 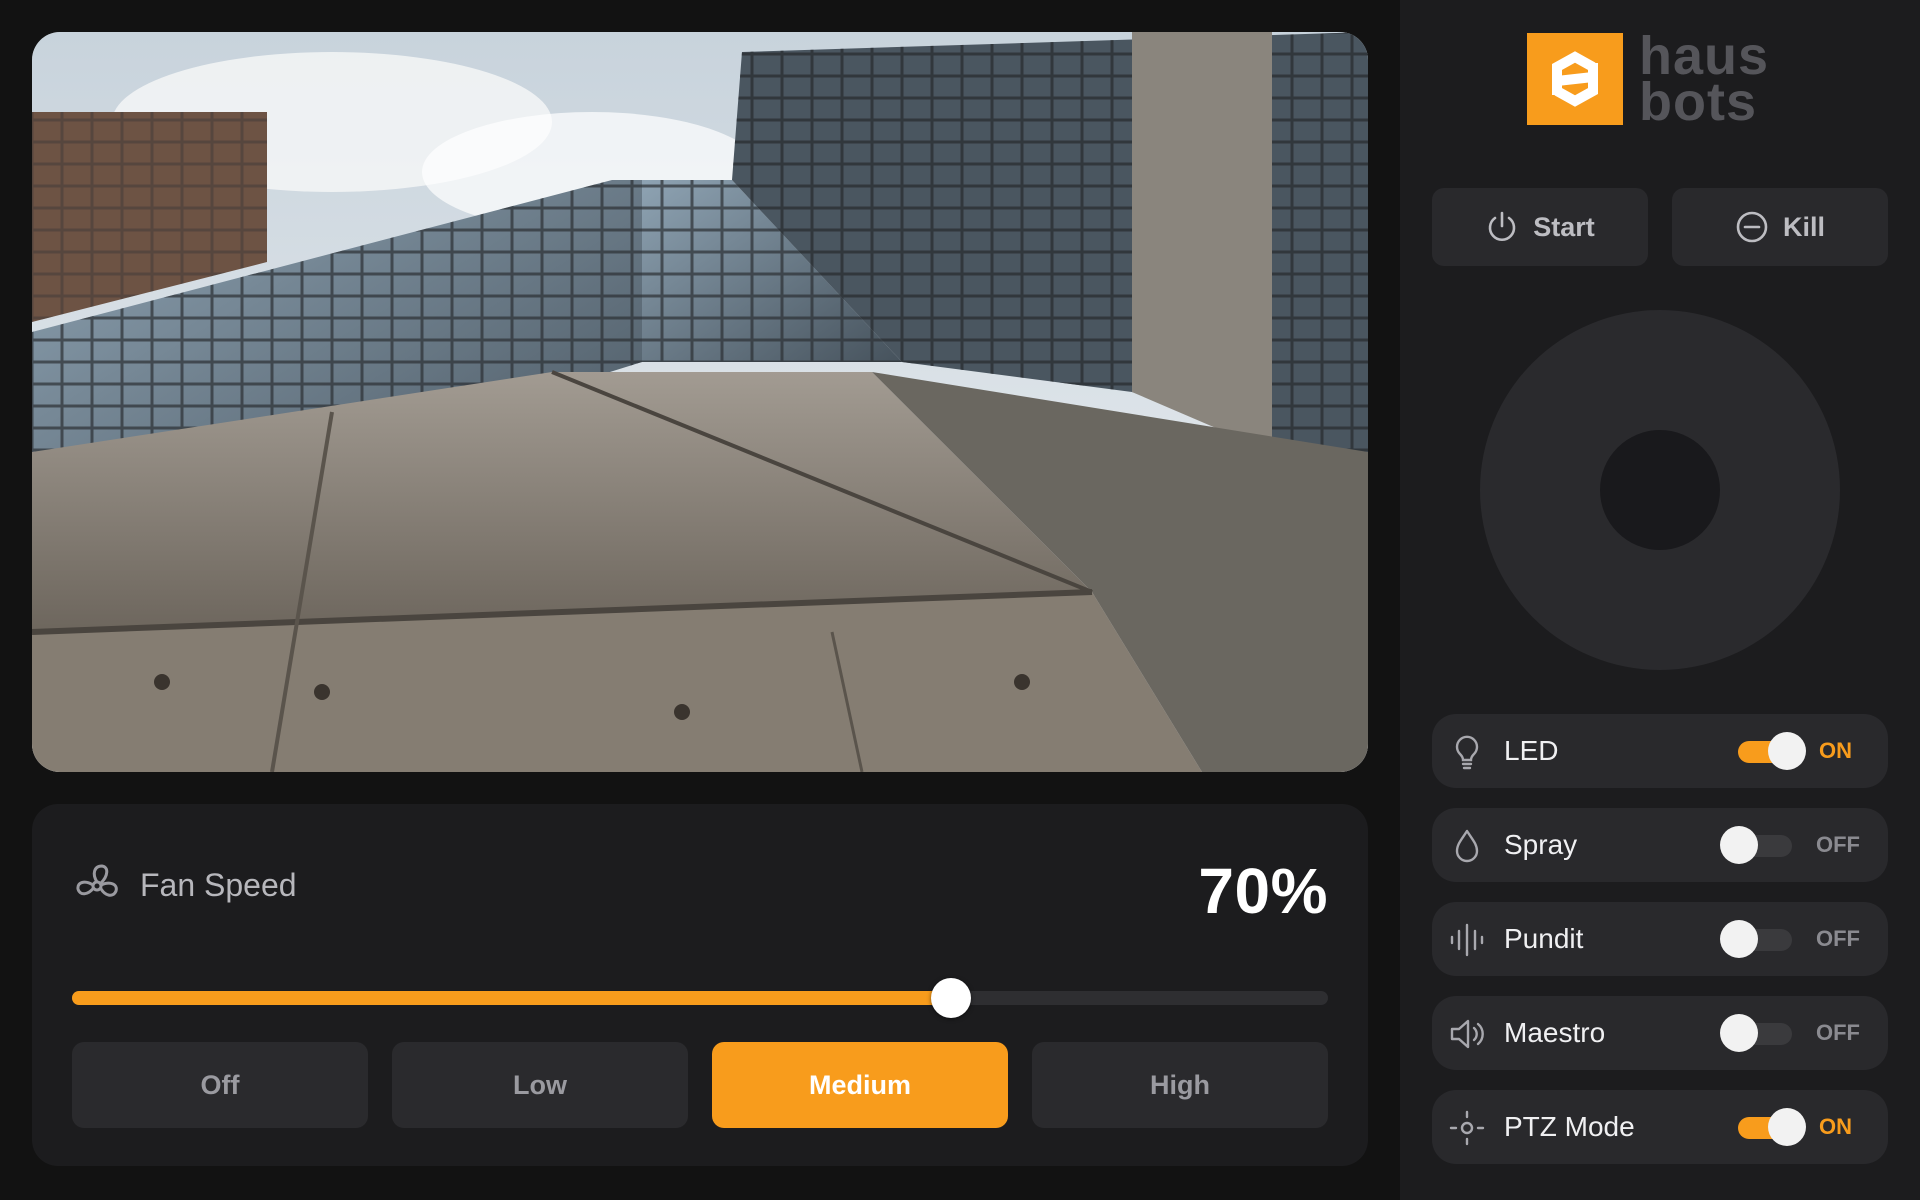 I want to click on fan-speed-options: Off Low Medium High, so click(x=700, y=1085).